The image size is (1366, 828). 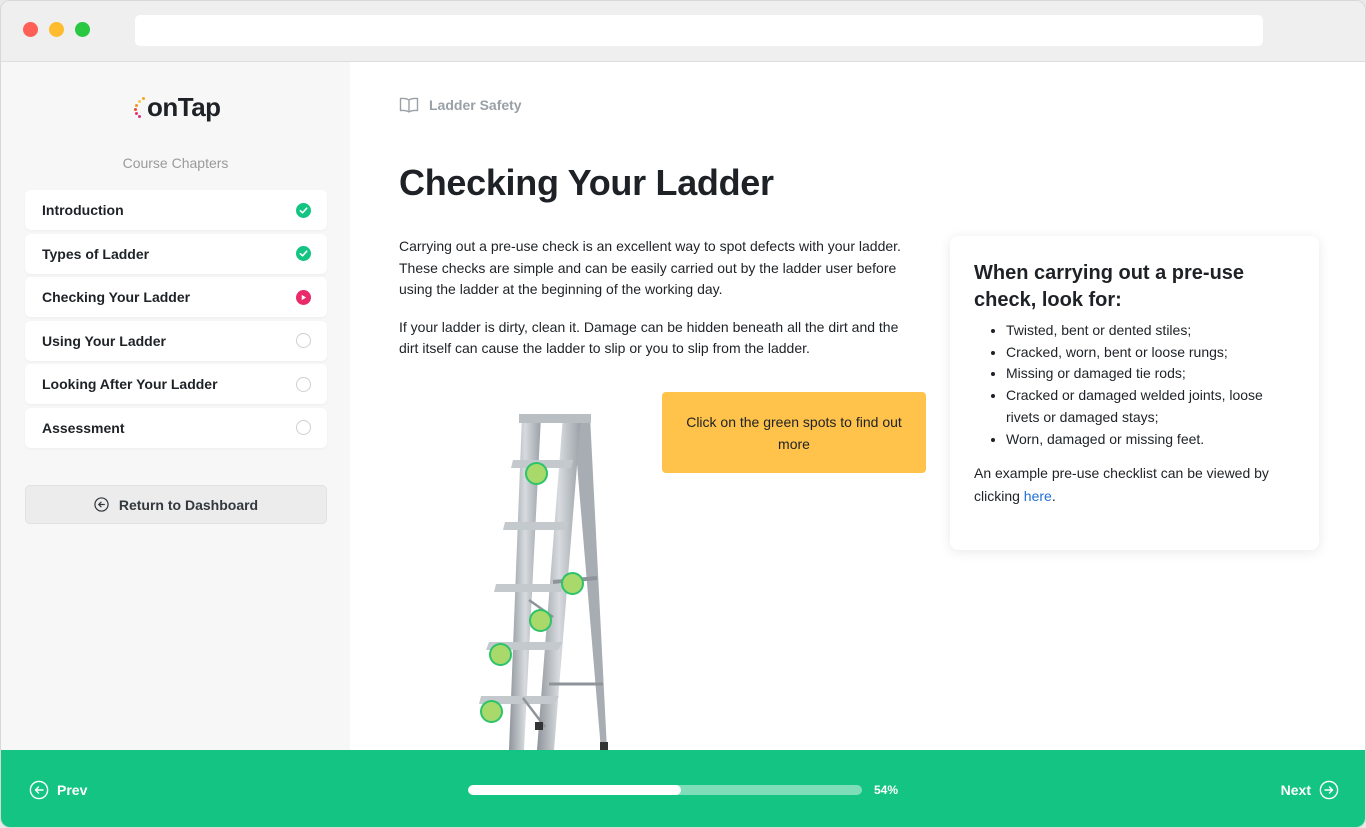 What do you see at coordinates (1150, 353) in the screenshot?
I see `checklist-item: Cracked, worn, bent or loose rungs;` at bounding box center [1150, 353].